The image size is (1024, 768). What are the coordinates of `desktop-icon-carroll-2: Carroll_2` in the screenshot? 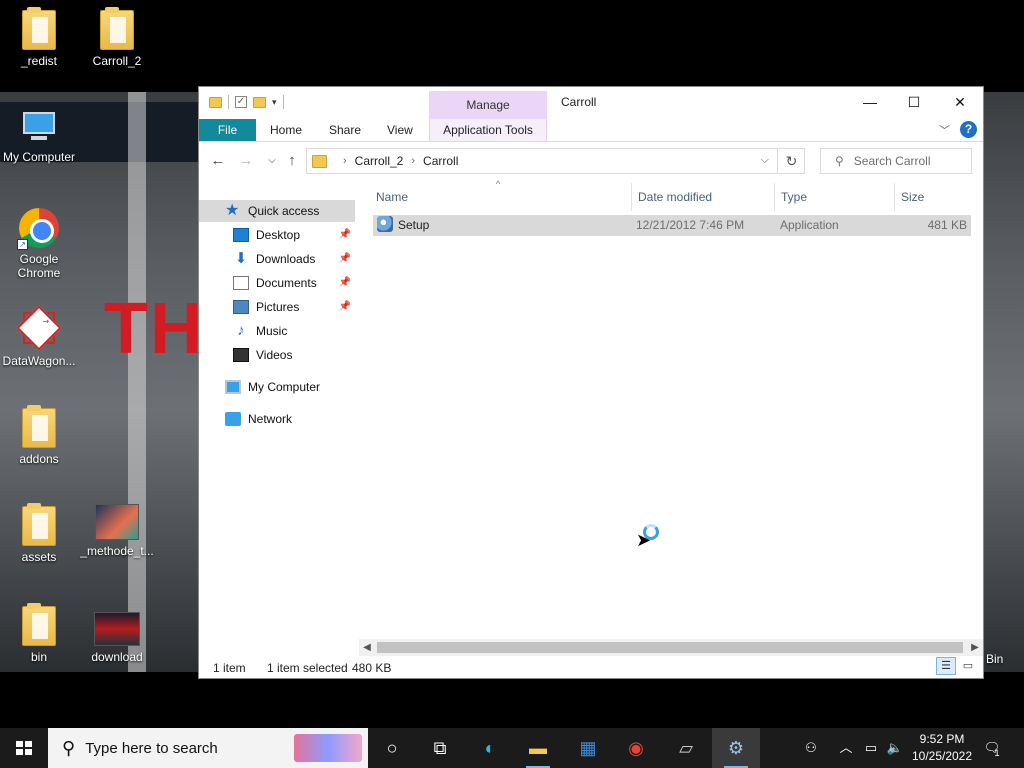 It's located at (117, 37).